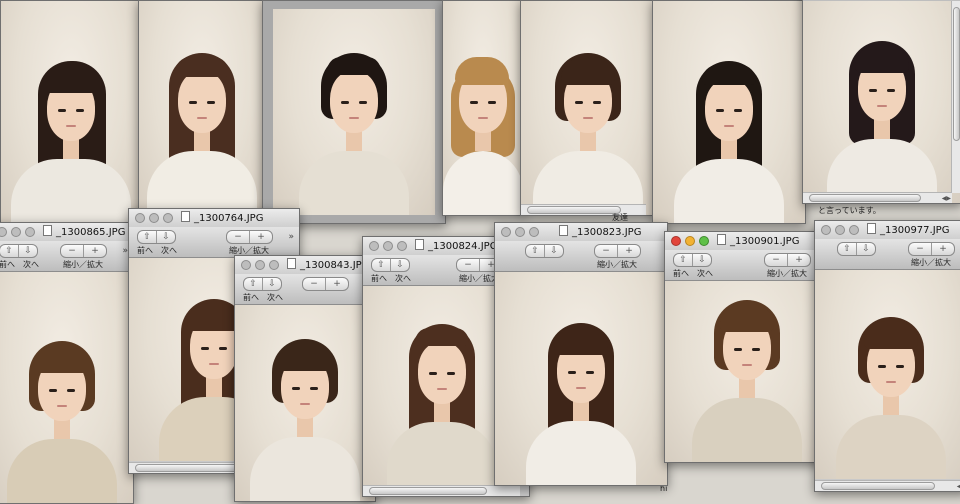 Image resolution: width=960 pixels, height=504 pixels. I want to click on horizontal-scrollbar, so click(441, 490).